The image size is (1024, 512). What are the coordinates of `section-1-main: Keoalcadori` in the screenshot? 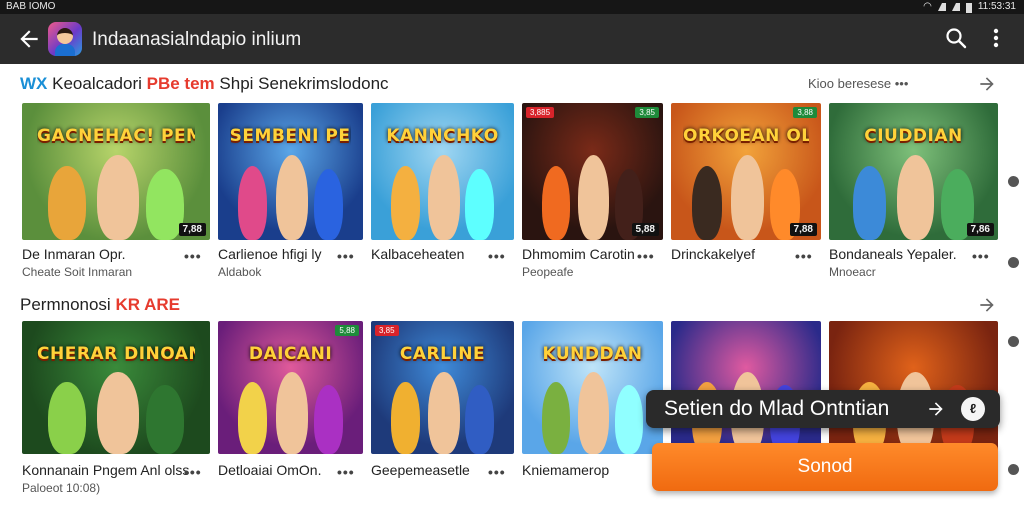 It's located at (97, 83).